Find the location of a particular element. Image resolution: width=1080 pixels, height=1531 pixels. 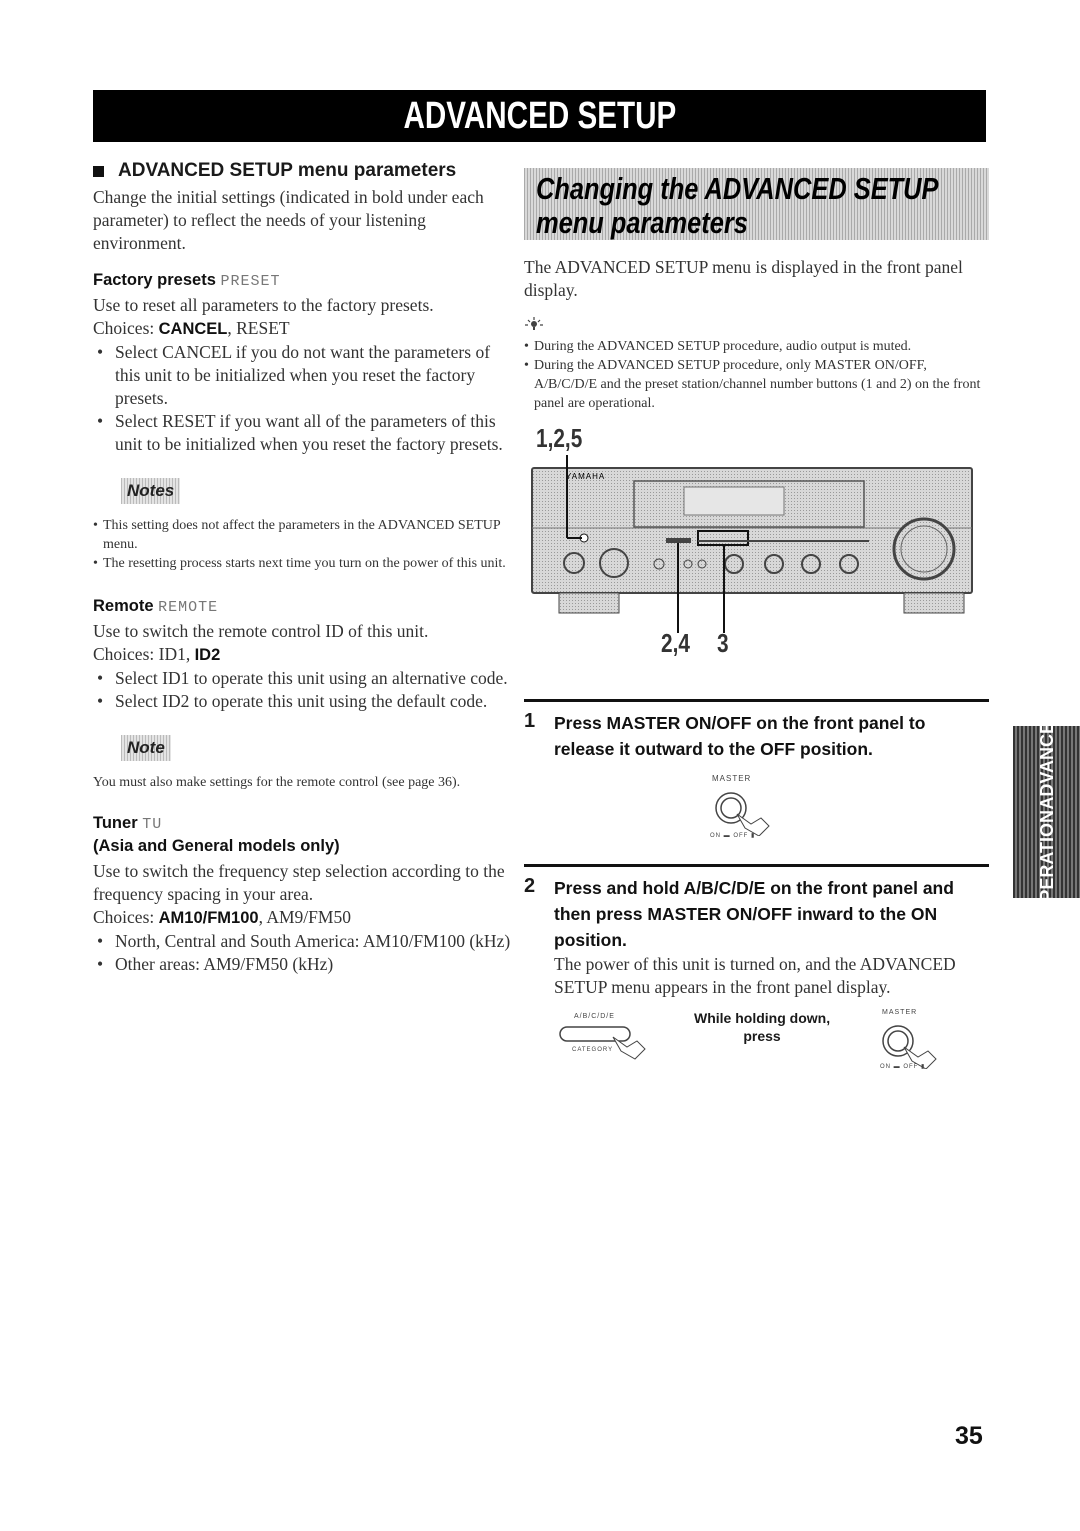

brand-logo: YAMAHA is located at coordinates (585, 476).